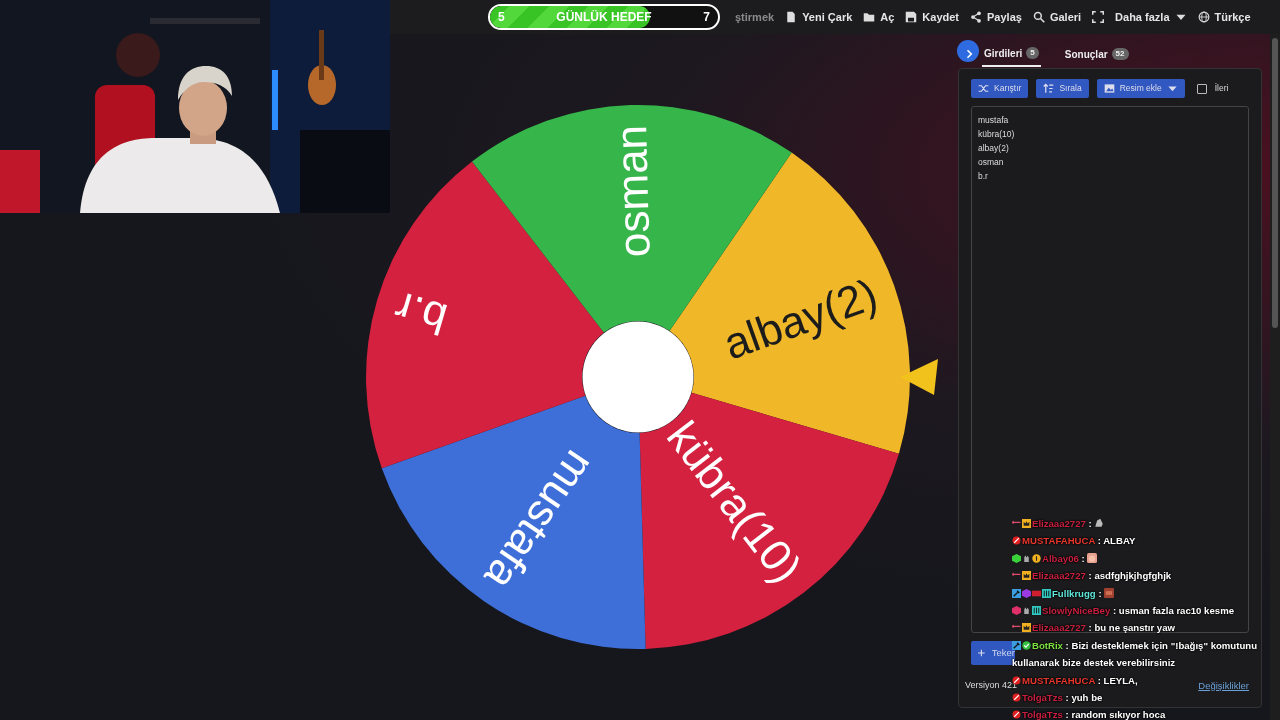  I want to click on chat-text: : ALBAY, so click(1116, 541).